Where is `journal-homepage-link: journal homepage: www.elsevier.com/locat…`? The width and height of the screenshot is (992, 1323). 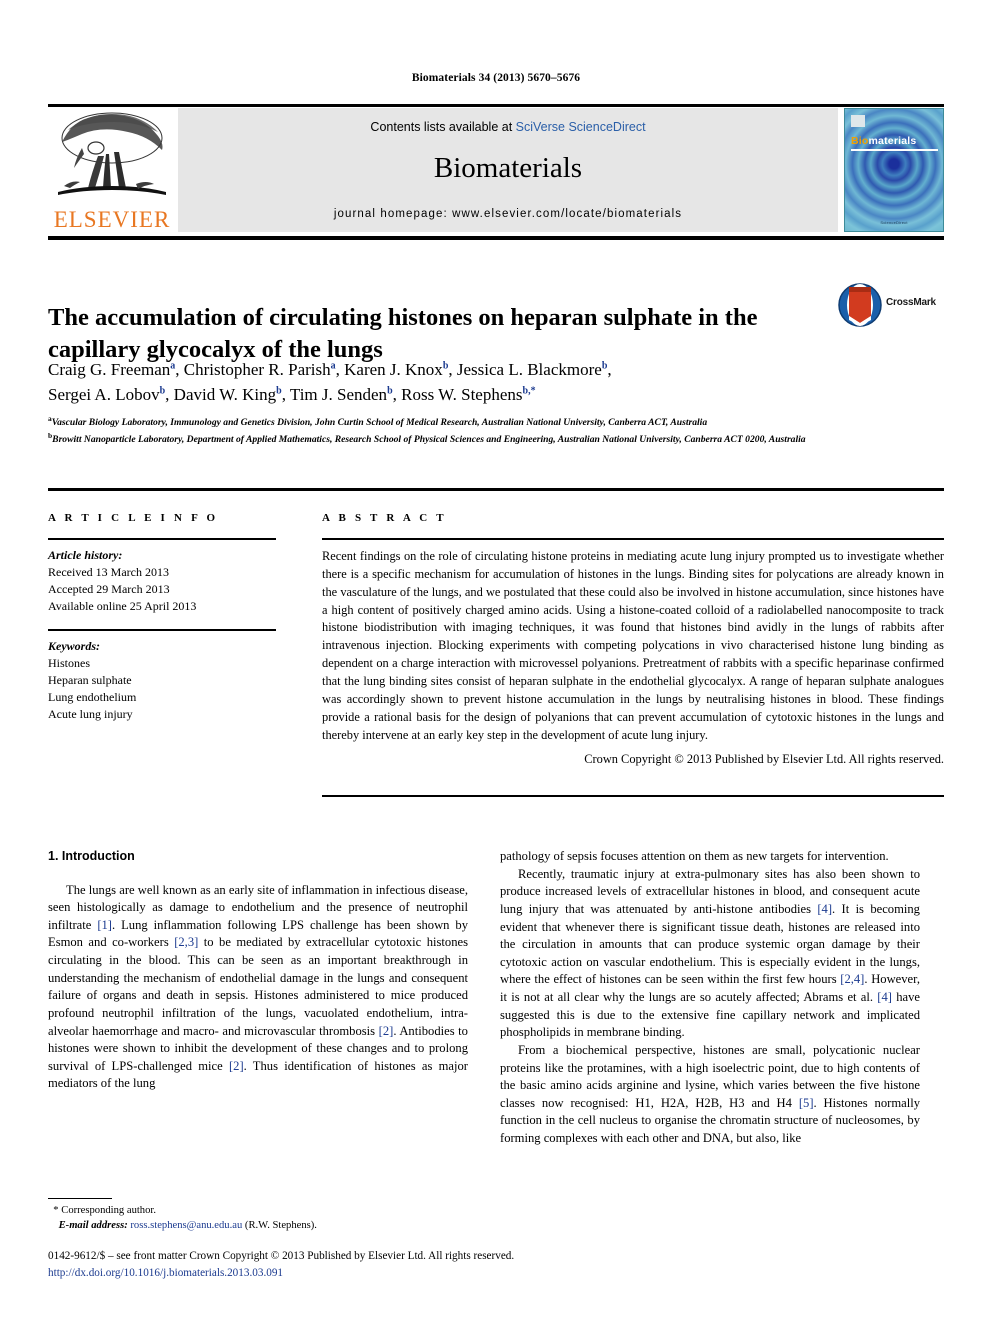 journal-homepage-link: journal homepage: www.elsevier.com/locat… is located at coordinates (508, 214).